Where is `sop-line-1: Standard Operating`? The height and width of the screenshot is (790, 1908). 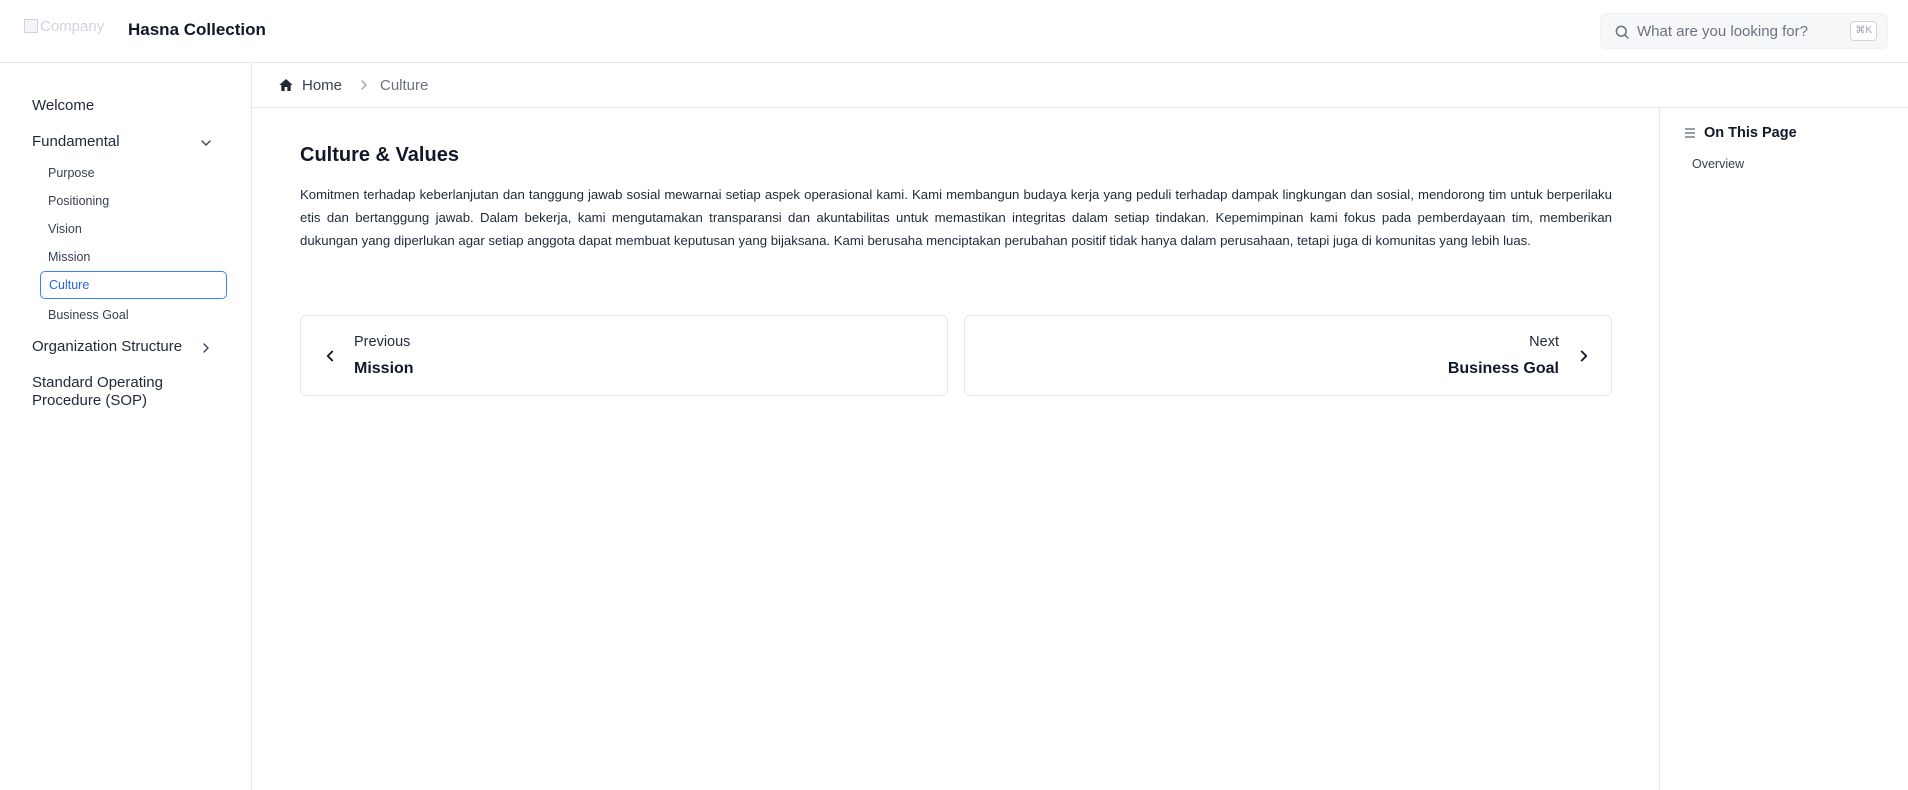 sop-line-1: Standard Operating is located at coordinates (97, 382).